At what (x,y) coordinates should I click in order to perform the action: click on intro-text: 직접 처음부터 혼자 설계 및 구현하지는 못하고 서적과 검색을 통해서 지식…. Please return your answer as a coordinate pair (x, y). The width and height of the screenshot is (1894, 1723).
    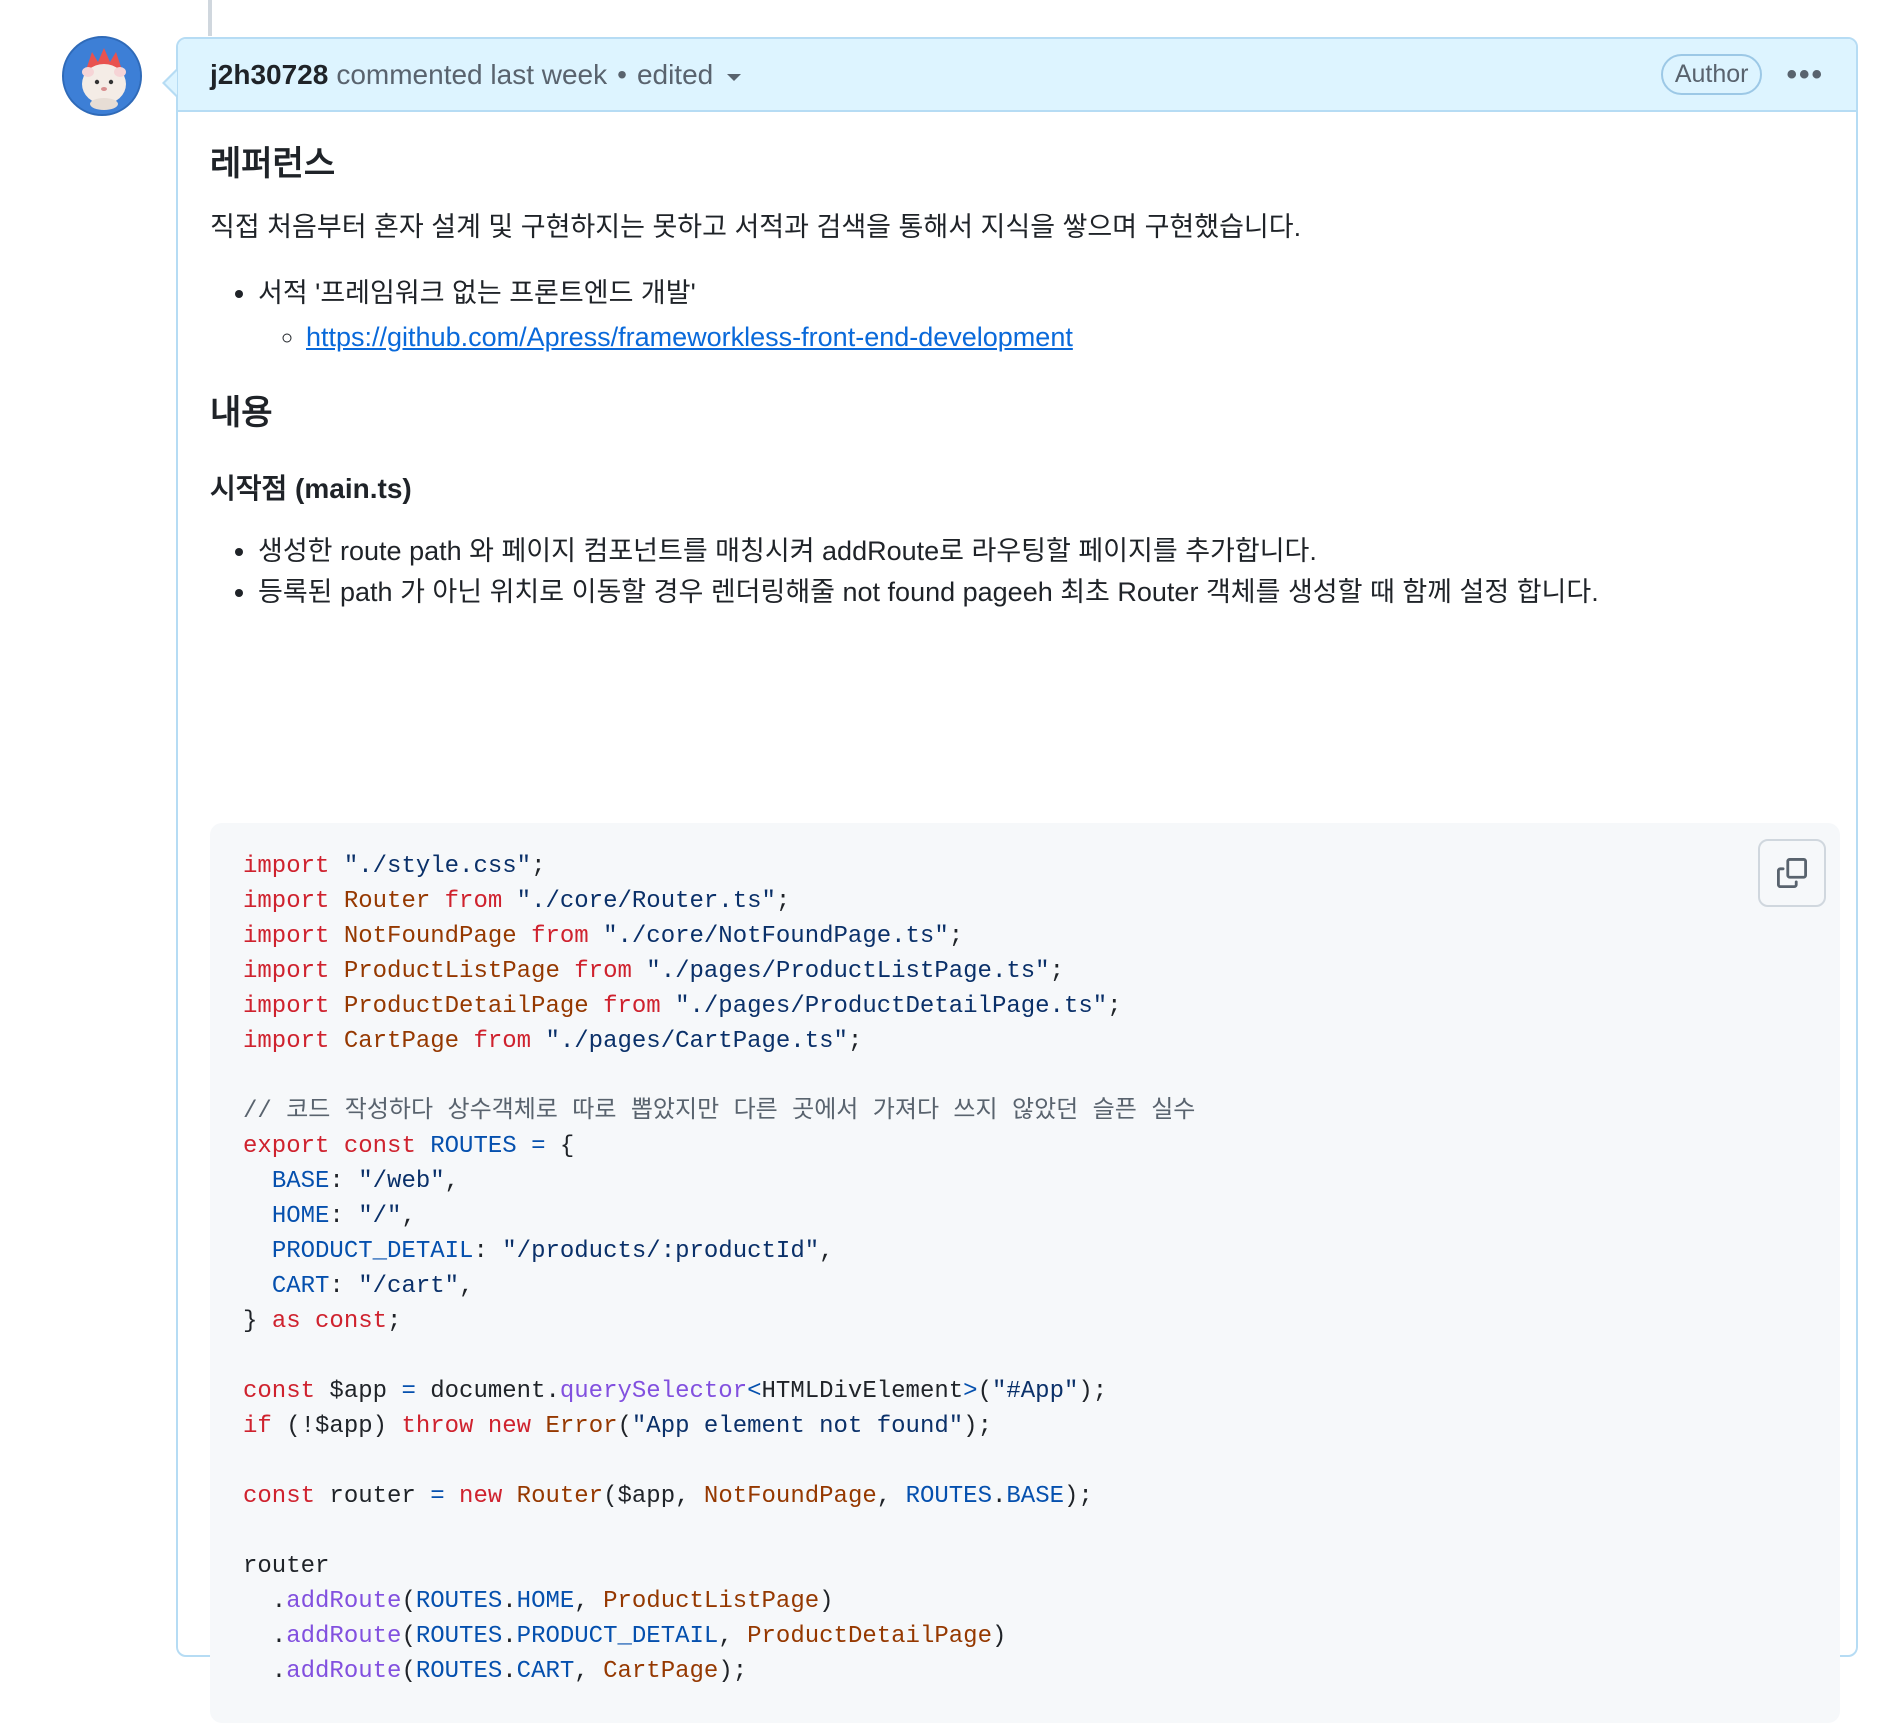
    Looking at the image, I should click on (756, 227).